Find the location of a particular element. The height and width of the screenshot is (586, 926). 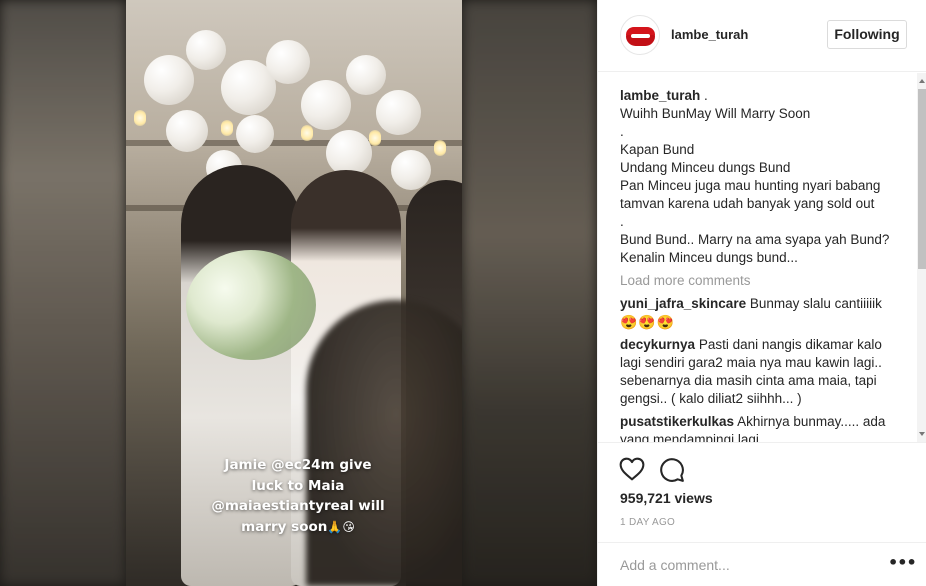

comment-text: Bunmay slalu cantiiiiik is located at coordinates (815, 303).